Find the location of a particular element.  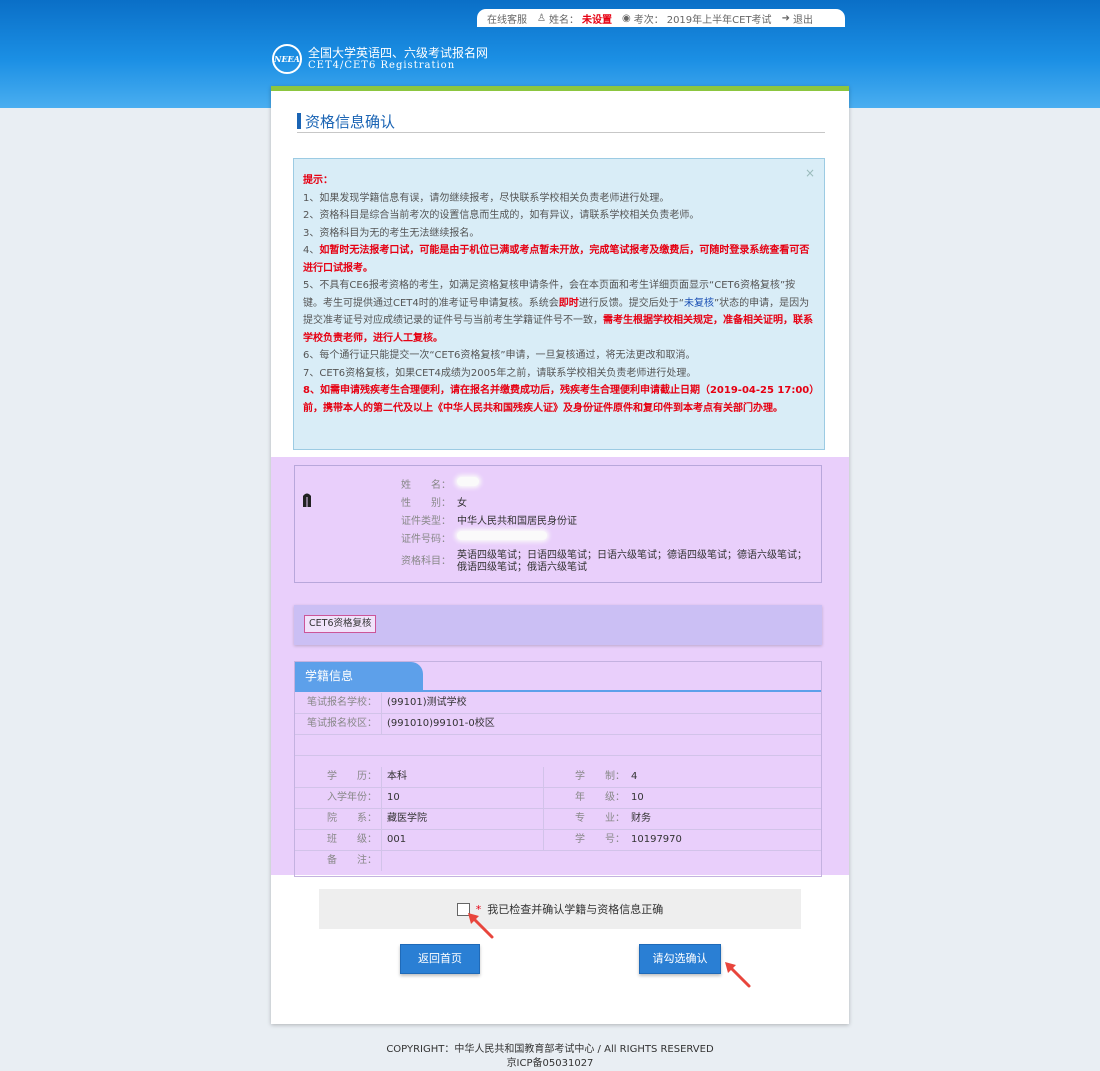

exam-info: ◉ 考次： 2019年上半年CET考试 is located at coordinates (696, 19).